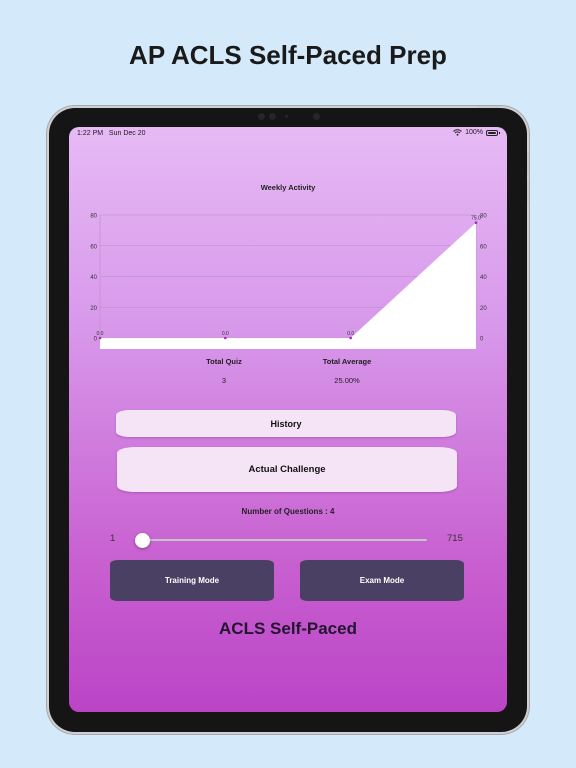  What do you see at coordinates (528, 191) in the screenshot?
I see `volume-down-button` at bounding box center [528, 191].